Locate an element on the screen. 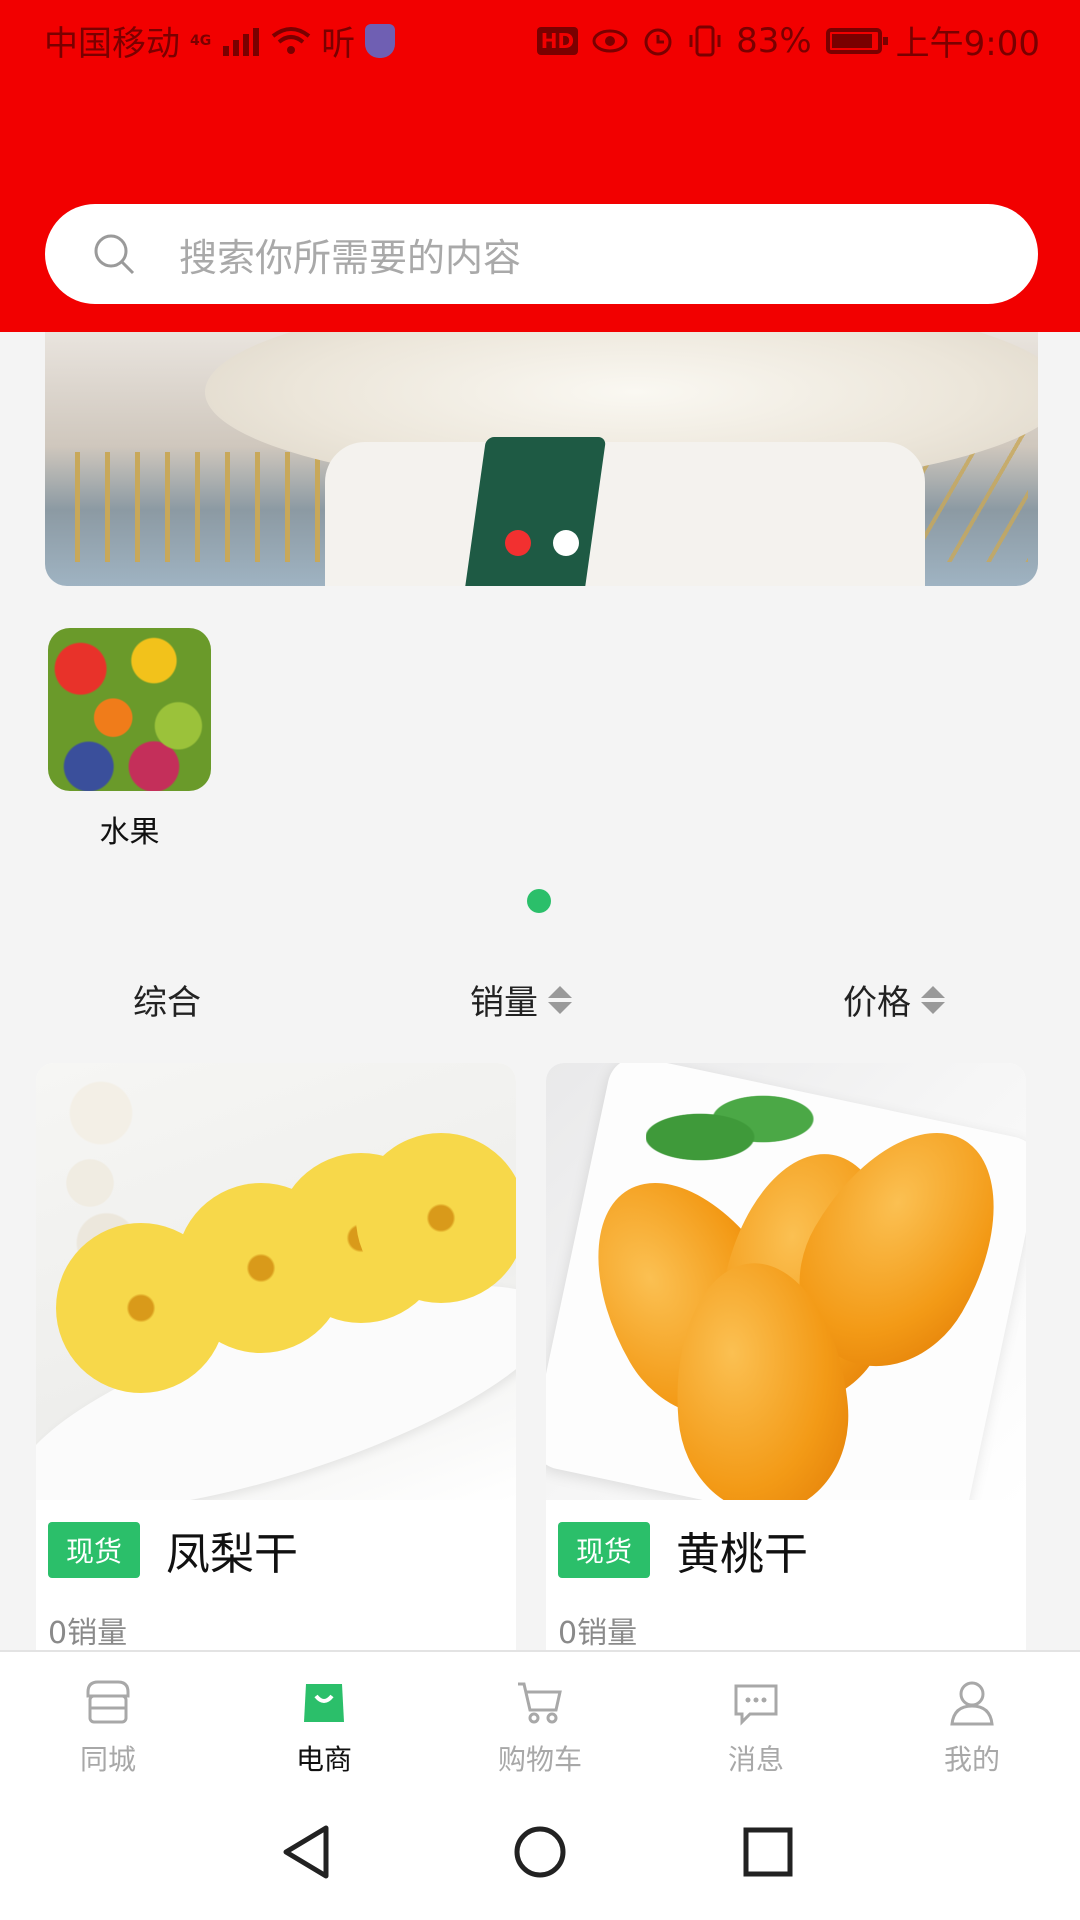 The image size is (1080, 1920). cart-icon is located at coordinates (540, 1703).